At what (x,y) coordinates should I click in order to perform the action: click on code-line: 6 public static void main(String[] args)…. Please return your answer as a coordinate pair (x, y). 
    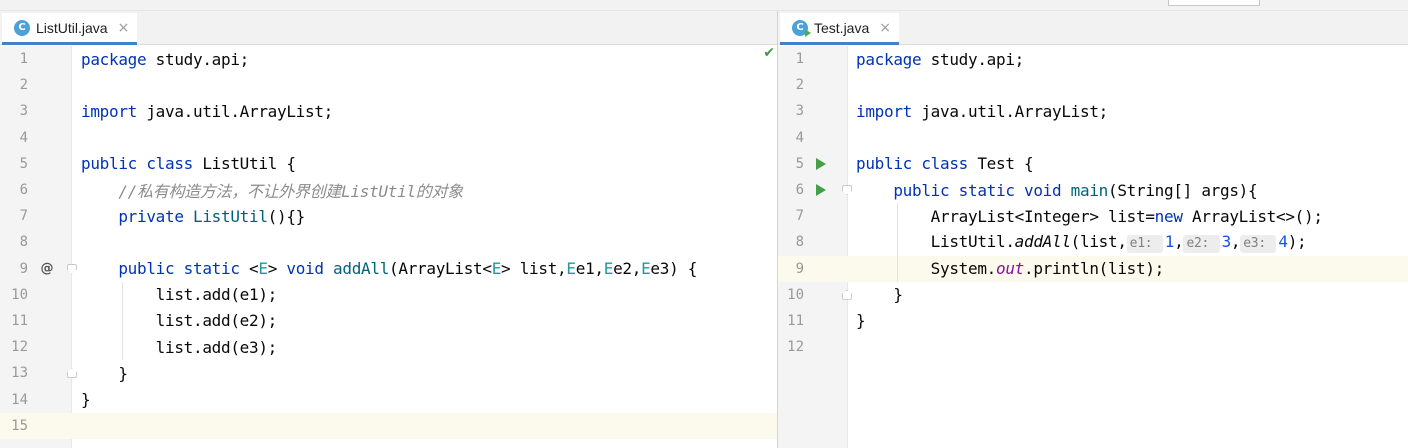
    Looking at the image, I should click on (1093, 190).